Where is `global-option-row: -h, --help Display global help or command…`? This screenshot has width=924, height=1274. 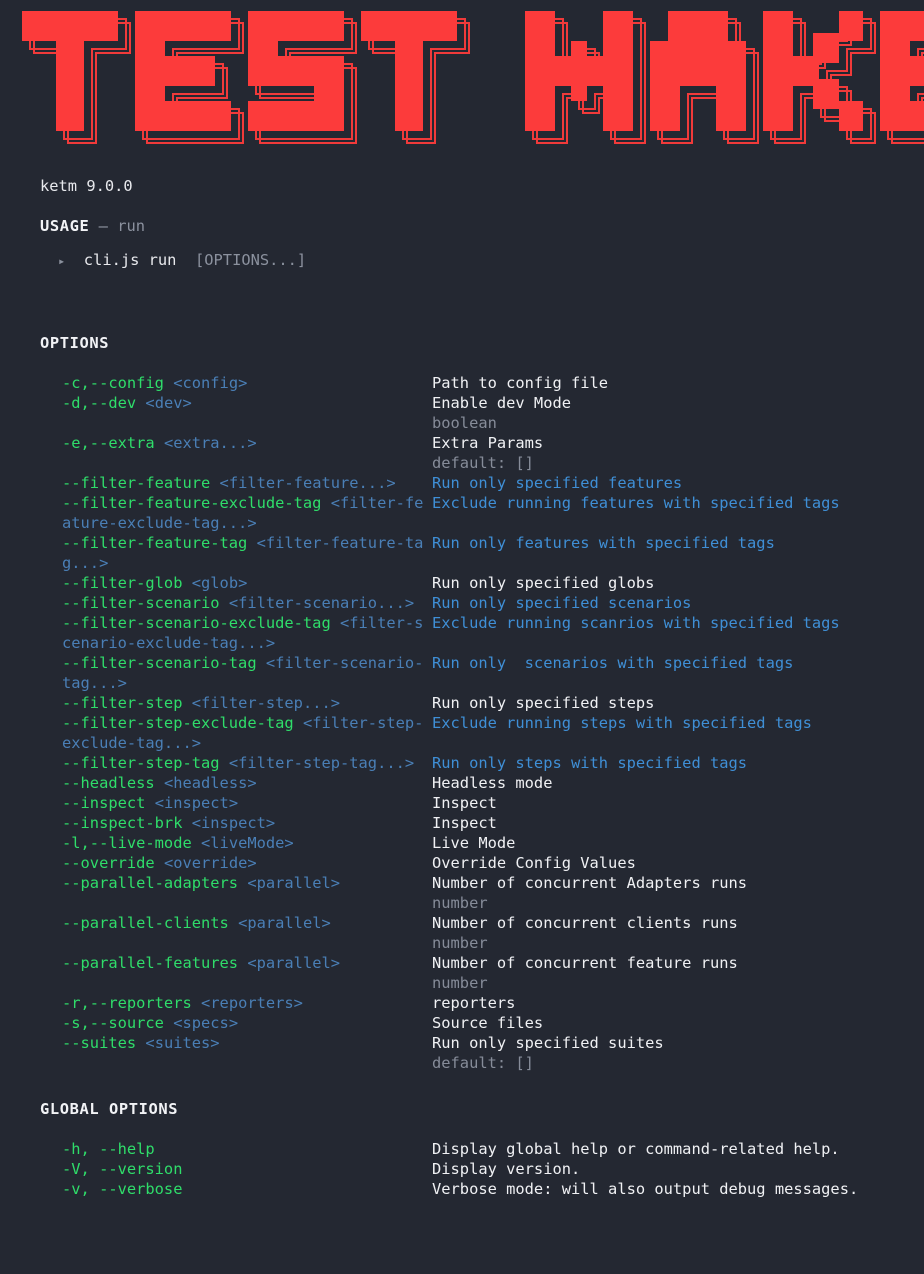
global-option-row: -h, --help Display global help or command… is located at coordinates (462, 1149).